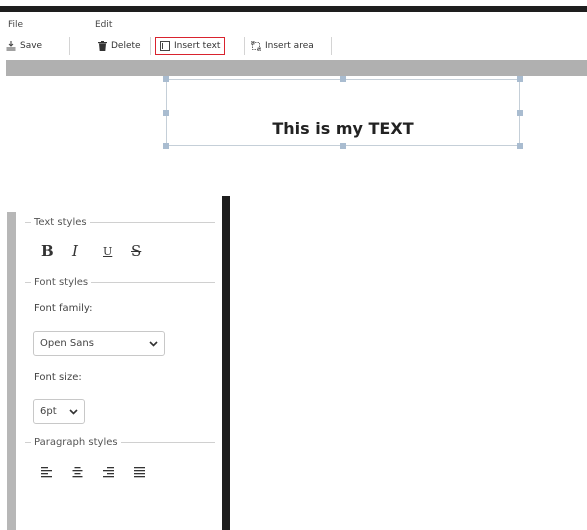 Image resolution: width=587 pixels, height=530 pixels. I want to click on save-button: Save, so click(24, 46).